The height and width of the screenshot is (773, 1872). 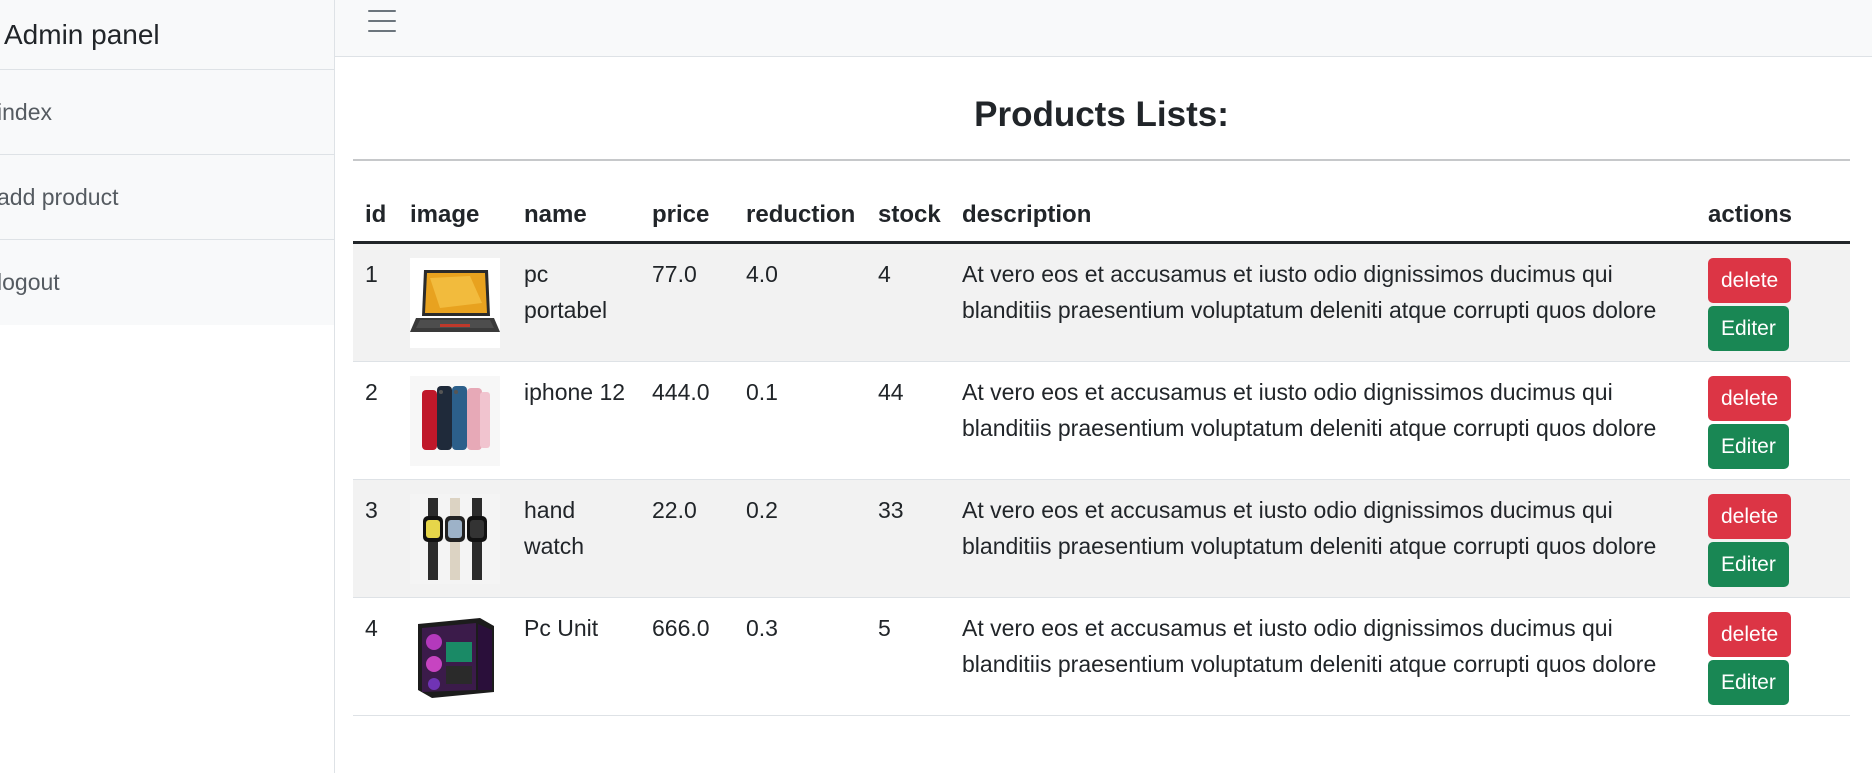 I want to click on column-header-description: description, so click(x=1323, y=217).